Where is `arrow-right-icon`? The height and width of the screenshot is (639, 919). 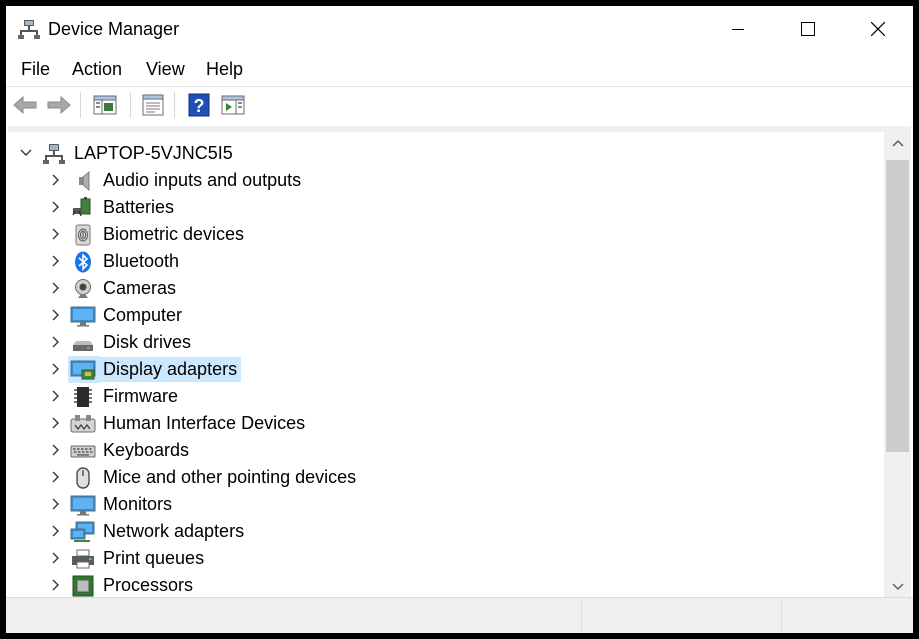
arrow-right-icon is located at coordinates (59, 105).